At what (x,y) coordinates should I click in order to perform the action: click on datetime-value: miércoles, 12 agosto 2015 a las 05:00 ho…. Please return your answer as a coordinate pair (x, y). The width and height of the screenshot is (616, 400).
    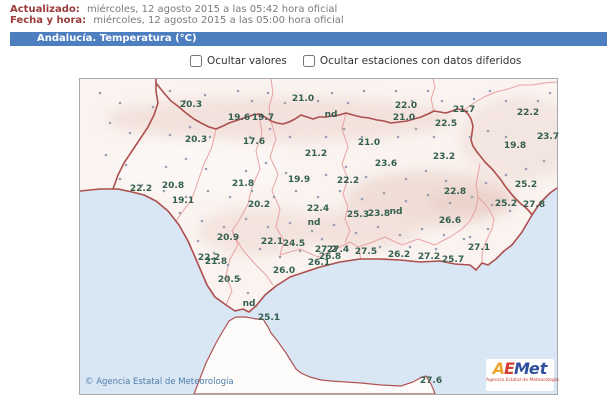
    Looking at the image, I should click on (218, 20).